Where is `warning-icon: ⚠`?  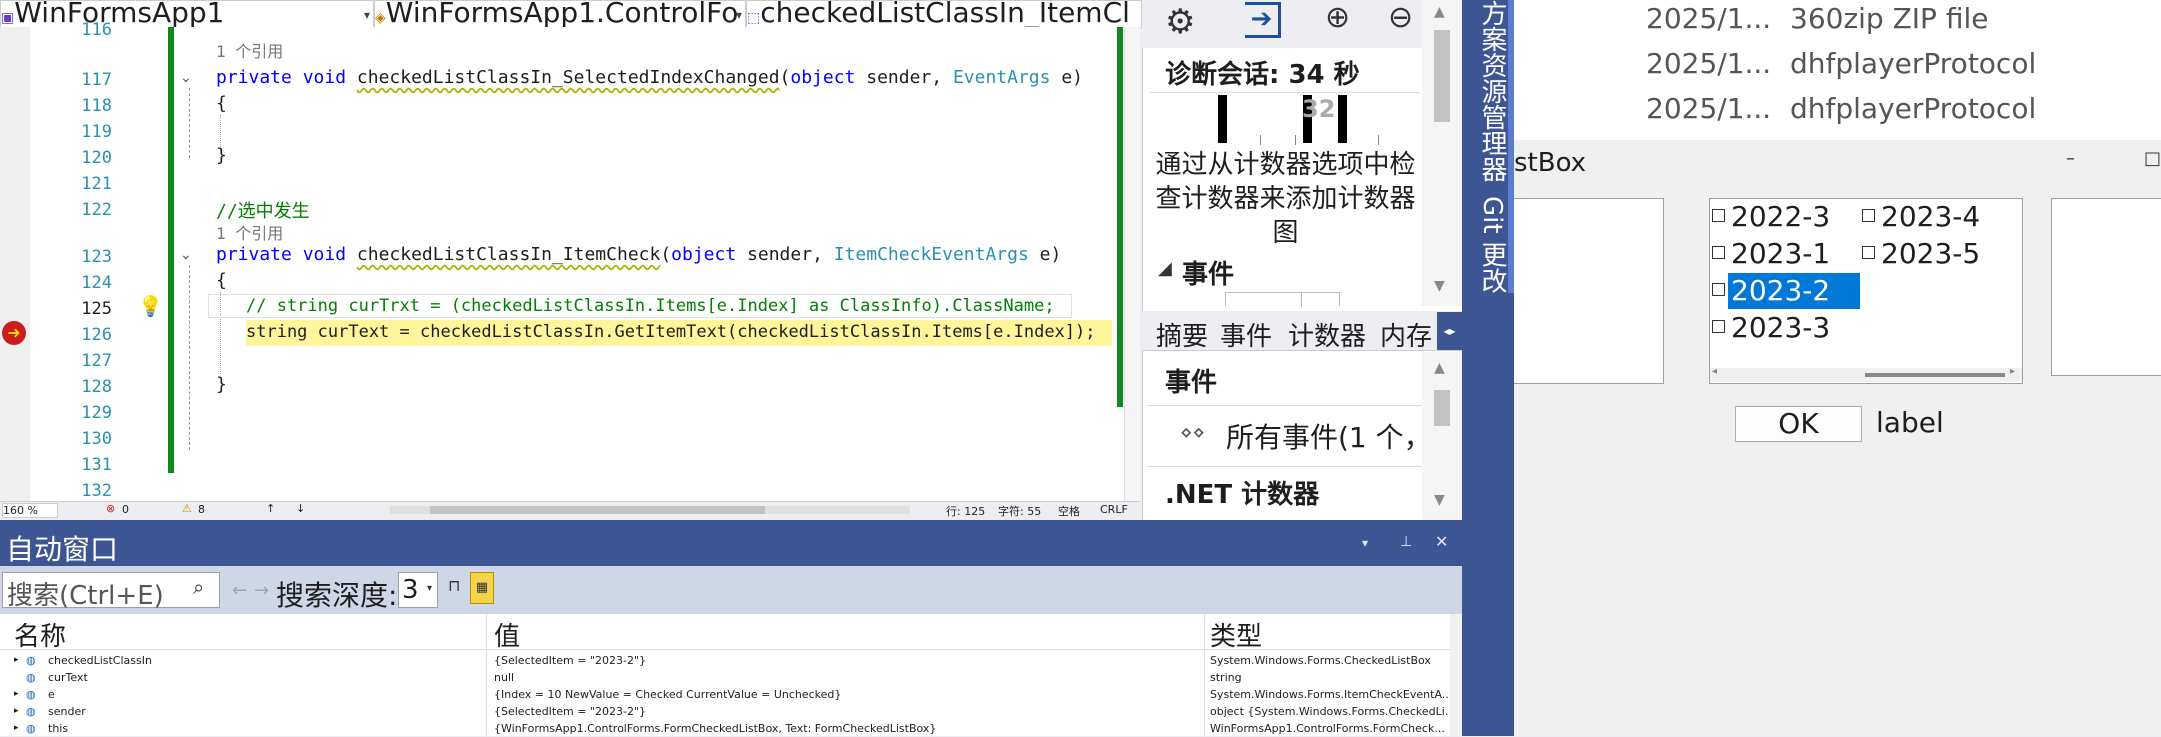
warning-icon: ⚠ is located at coordinates (187, 508).